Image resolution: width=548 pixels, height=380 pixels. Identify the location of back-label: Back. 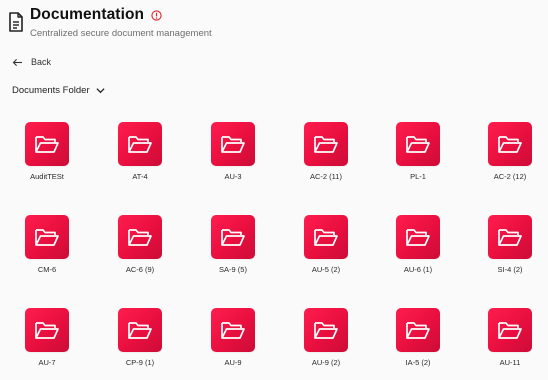
(41, 62).